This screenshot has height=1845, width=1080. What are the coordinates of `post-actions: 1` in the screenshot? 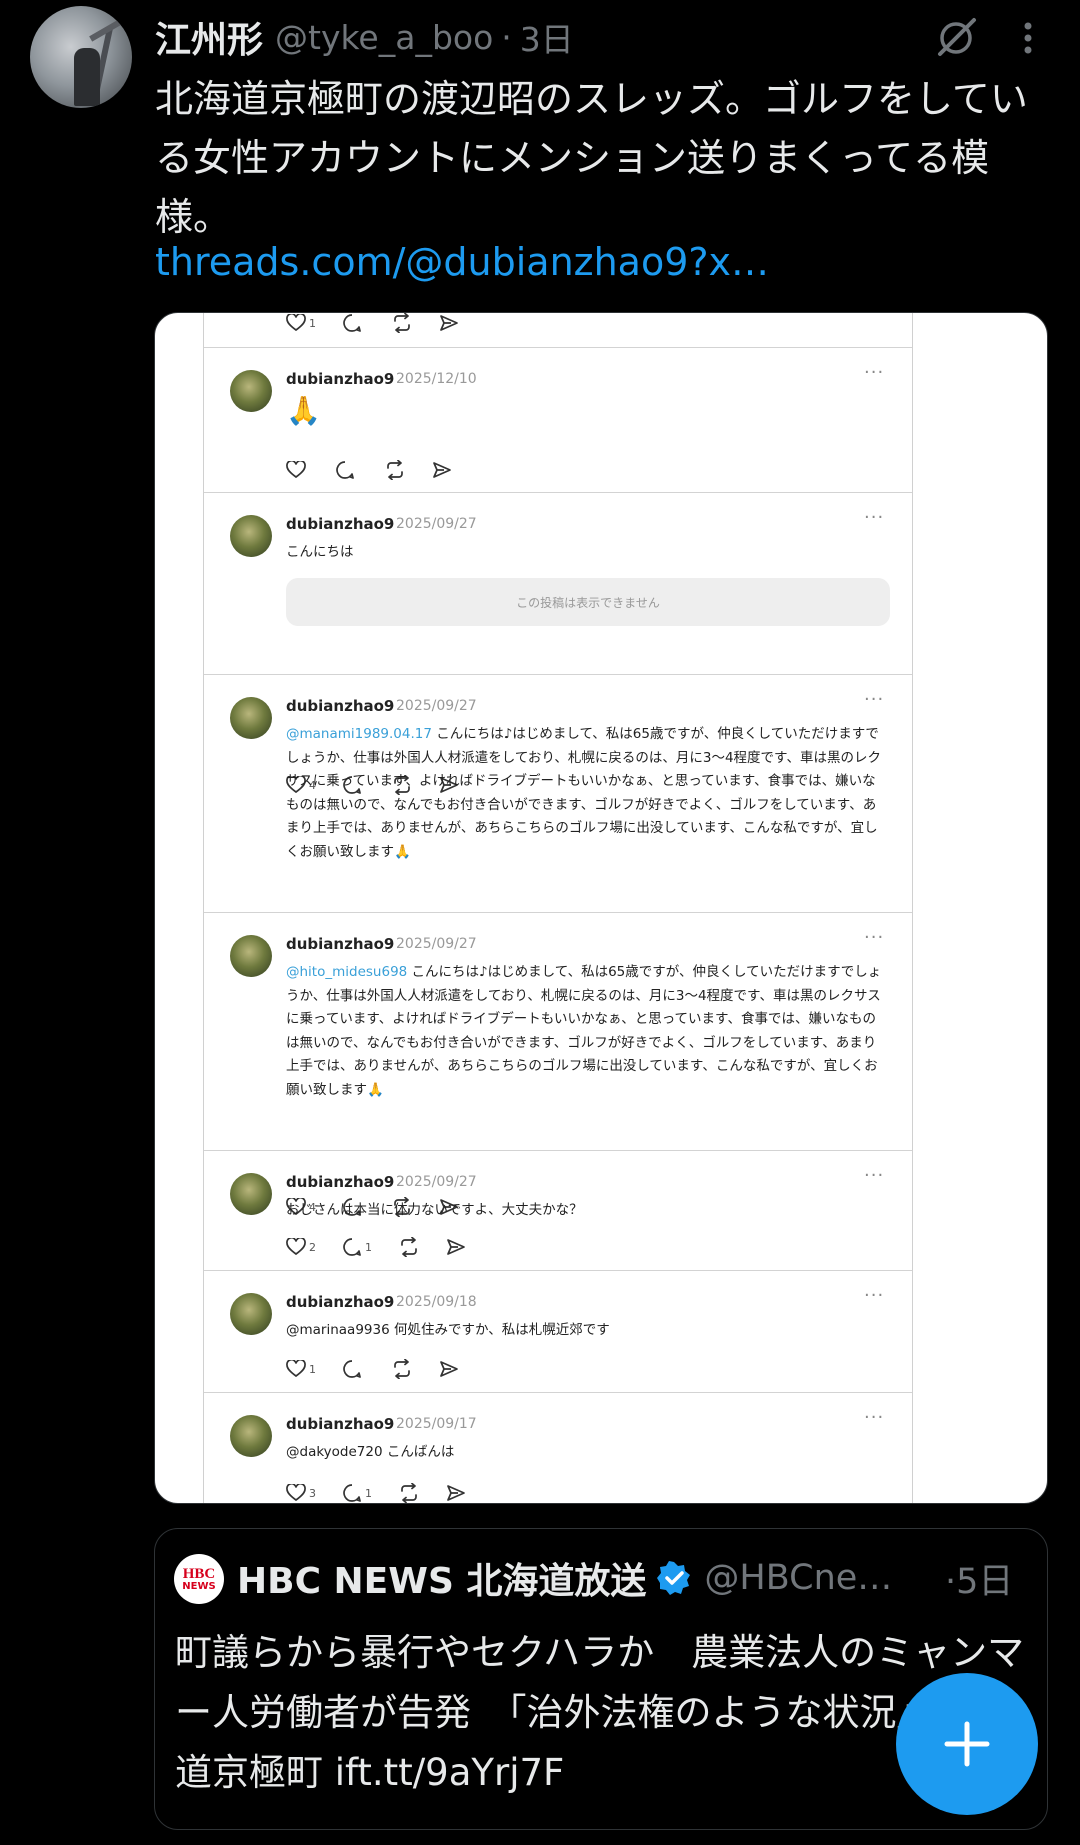 It's located at (385, 324).